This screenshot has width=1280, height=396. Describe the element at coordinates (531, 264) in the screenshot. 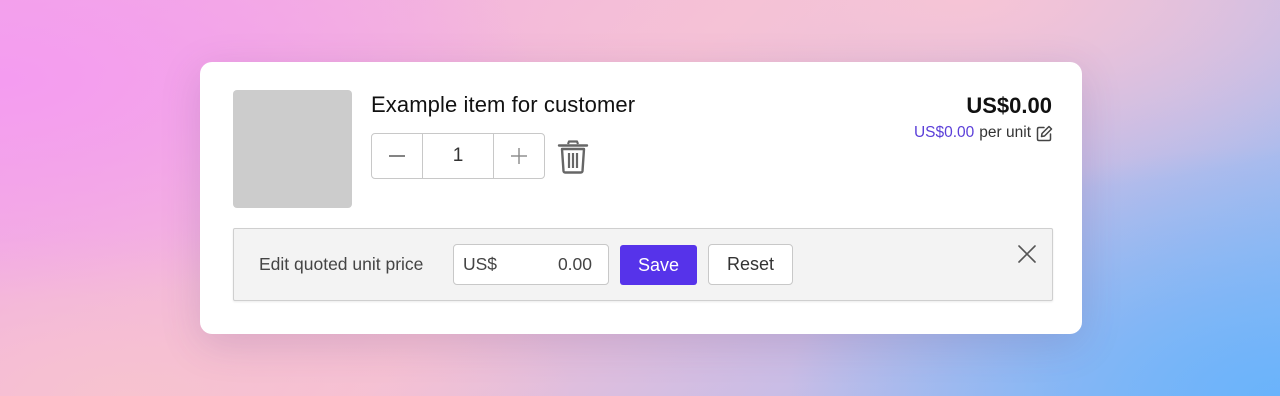

I see `unit-price-input: US$ 0.00` at that location.